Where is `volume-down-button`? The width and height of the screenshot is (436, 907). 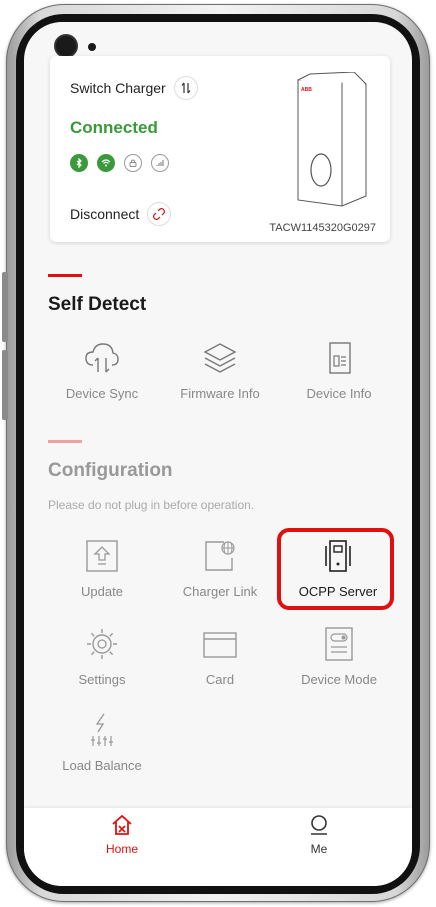 volume-down-button is located at coordinates (5, 385).